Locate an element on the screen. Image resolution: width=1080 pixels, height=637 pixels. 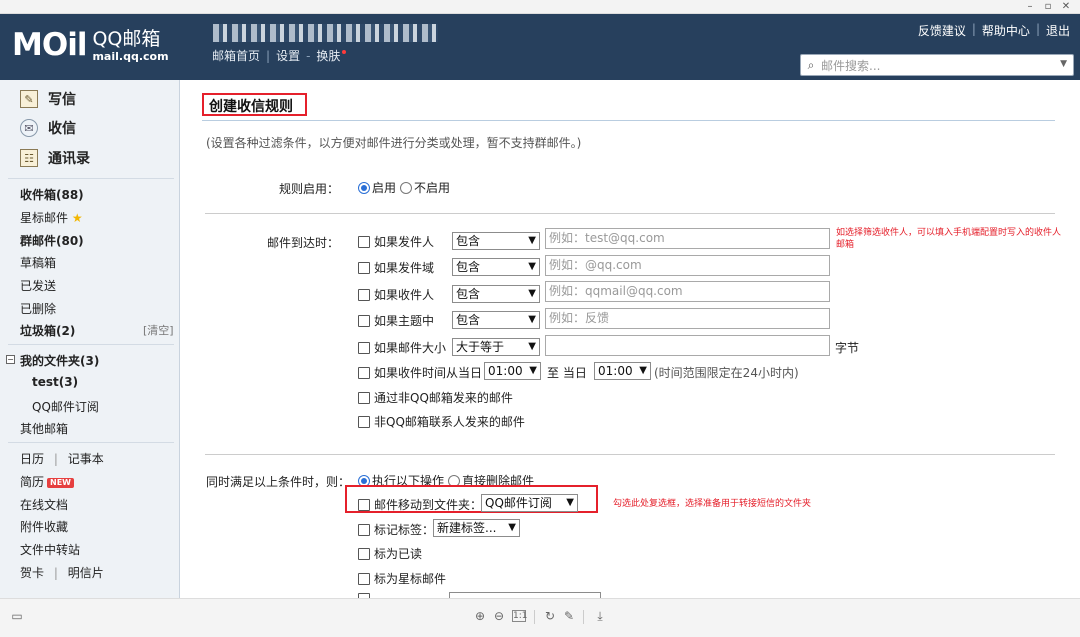
sender-op-value: 包含 is located at coordinates (468, 241).